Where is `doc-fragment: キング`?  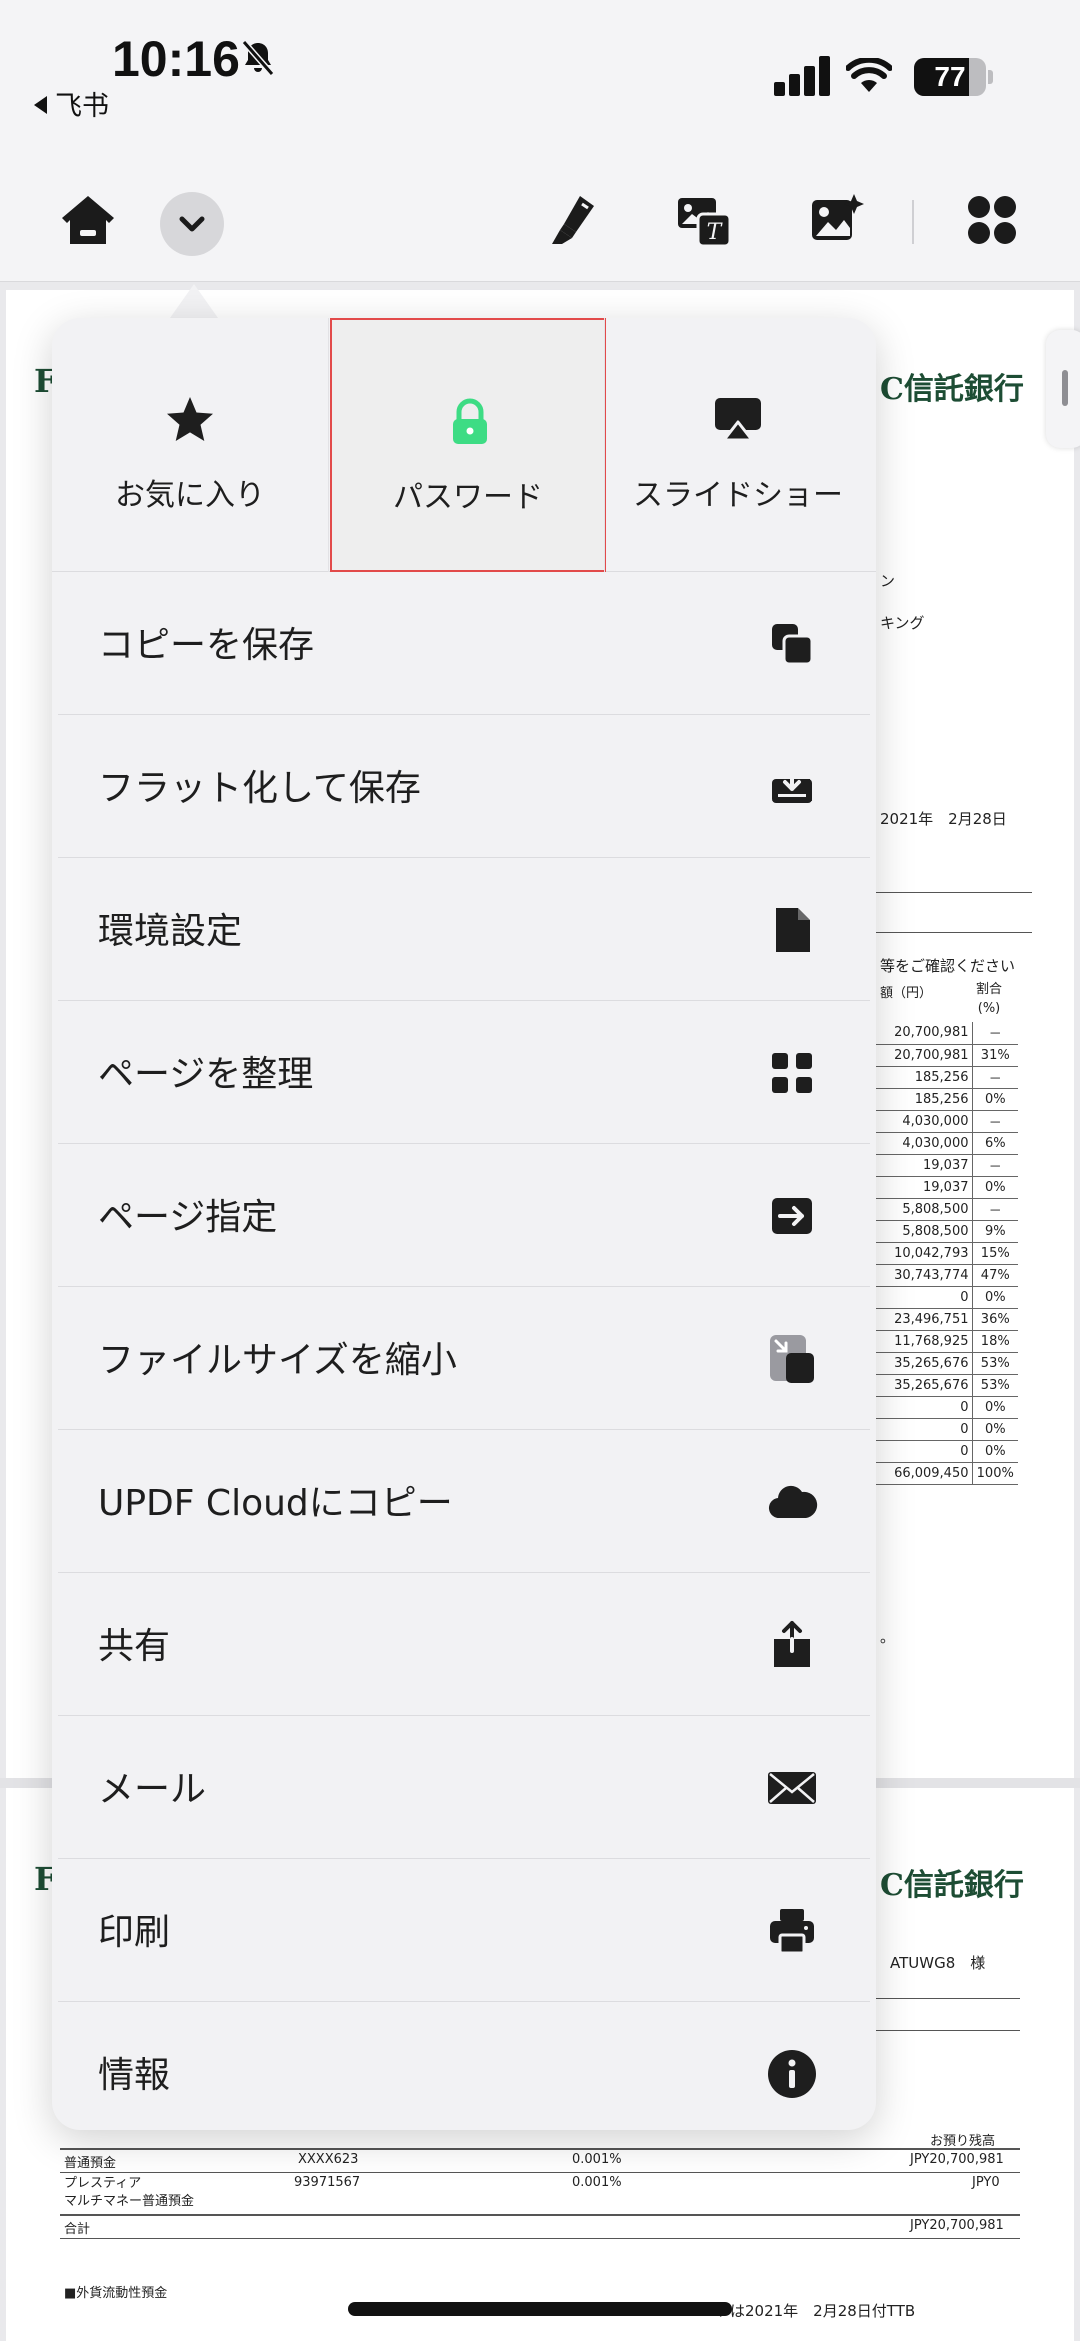
doc-fragment: キング is located at coordinates (902, 623).